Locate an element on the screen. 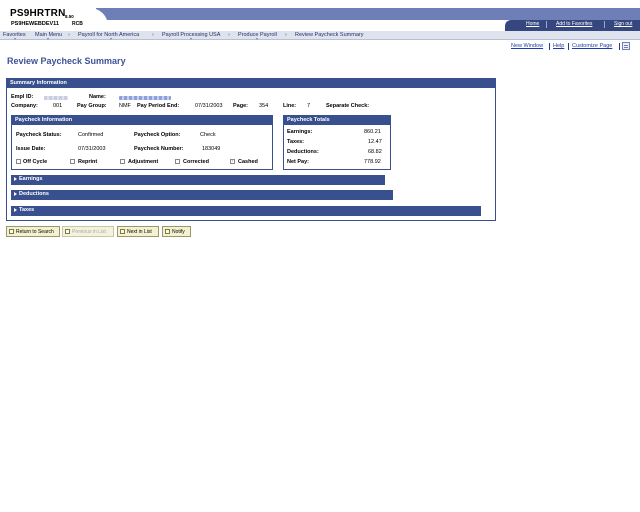  paycheck-option-value: Check is located at coordinates (208, 135).